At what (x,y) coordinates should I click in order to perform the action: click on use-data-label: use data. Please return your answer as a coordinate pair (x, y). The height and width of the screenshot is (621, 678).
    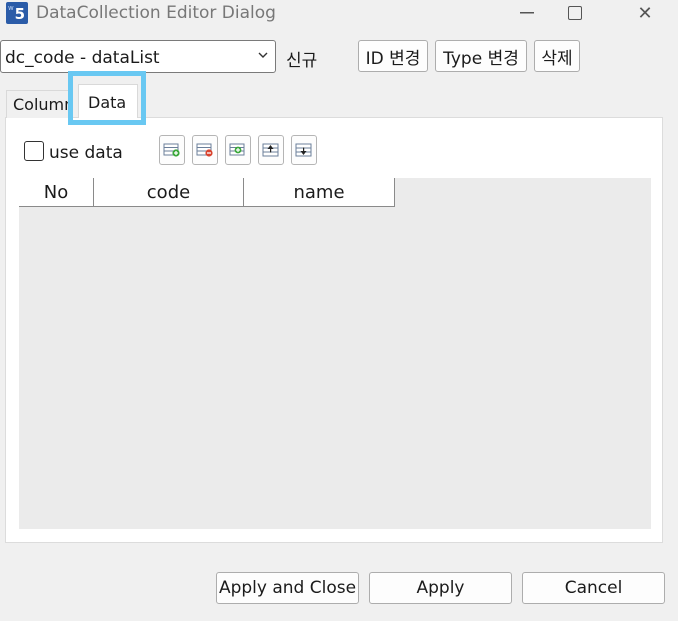
    Looking at the image, I should click on (86, 153).